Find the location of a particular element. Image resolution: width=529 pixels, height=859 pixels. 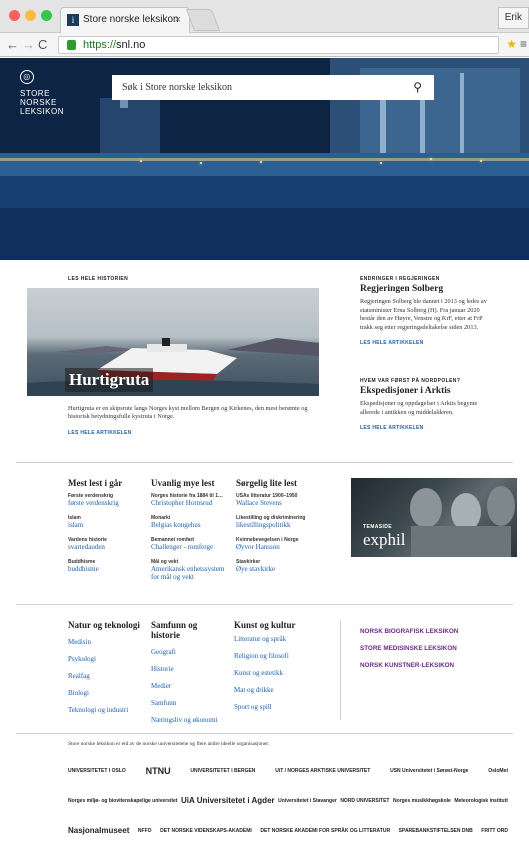

list-item: USAs litteratur 1900–1950 Wallace Stevens is located at coordinates (281, 500).